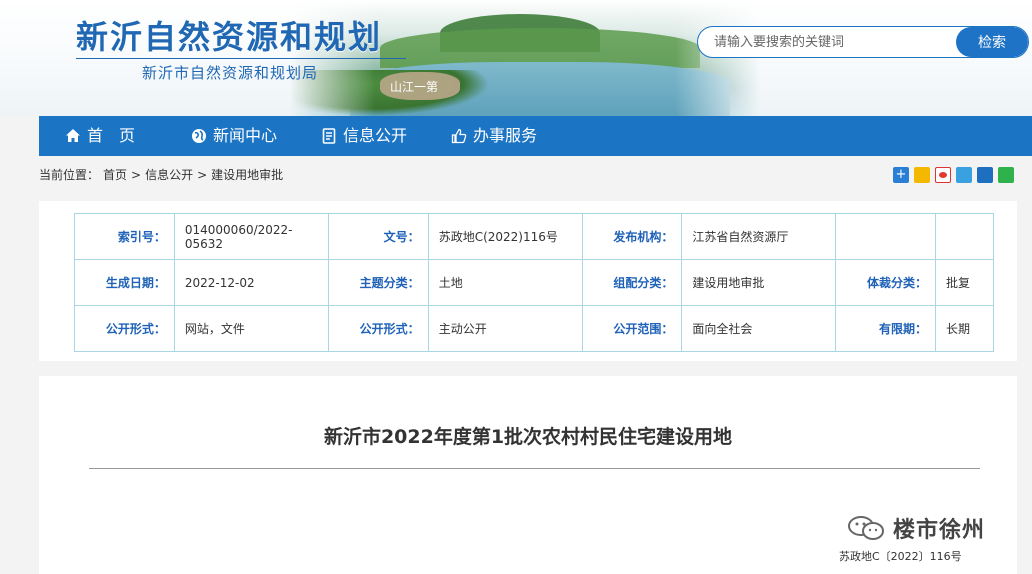 The height and width of the screenshot is (574, 1032). What do you see at coordinates (230, 73) in the screenshot?
I see `site-subtitle: 新沂市自然资源和规划局` at bounding box center [230, 73].